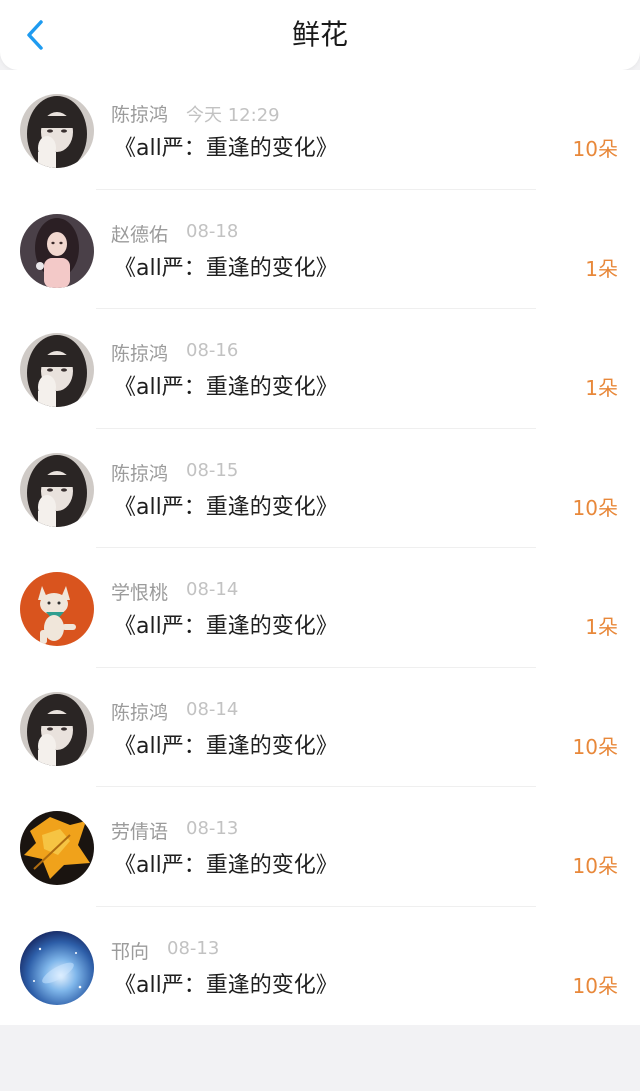 Image resolution: width=640 pixels, height=1091 pixels. What do you see at coordinates (140, 234) in the screenshot?
I see `user-name: 赵德佑` at bounding box center [140, 234].